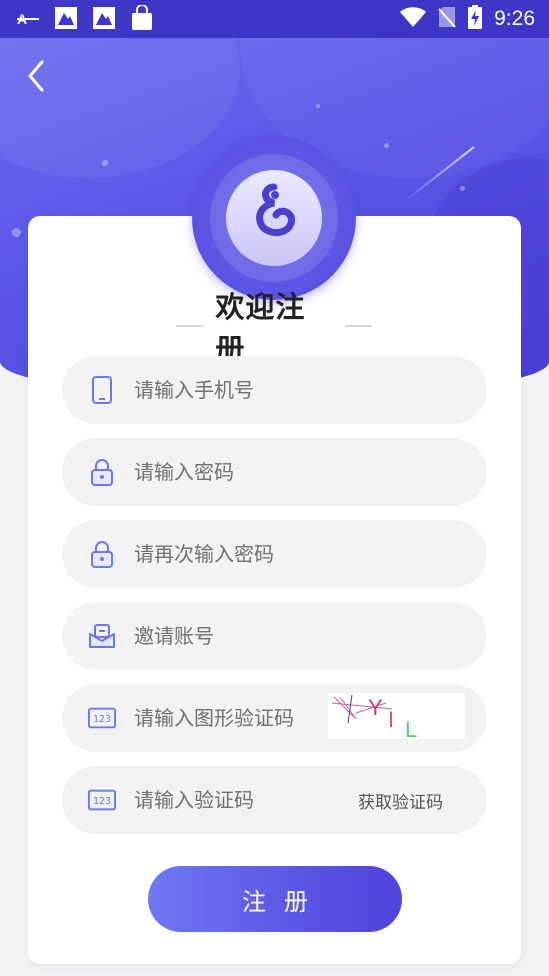 This screenshot has height=976, width=549. Describe the element at coordinates (259, 636) in the screenshot. I see `invite-input` at that location.